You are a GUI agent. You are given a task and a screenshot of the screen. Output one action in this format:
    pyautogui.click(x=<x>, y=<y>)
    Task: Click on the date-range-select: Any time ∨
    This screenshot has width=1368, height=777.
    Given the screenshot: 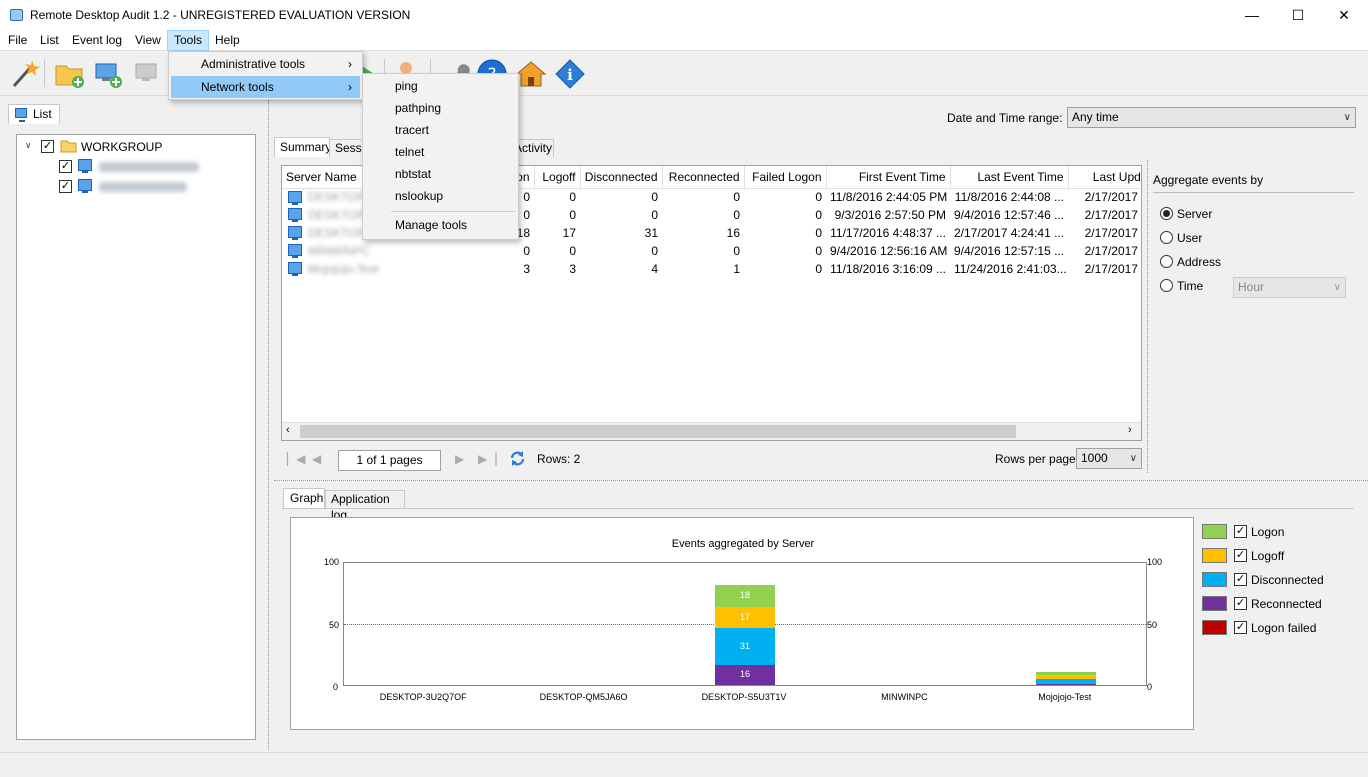 What is the action you would take?
    pyautogui.click(x=1211, y=117)
    